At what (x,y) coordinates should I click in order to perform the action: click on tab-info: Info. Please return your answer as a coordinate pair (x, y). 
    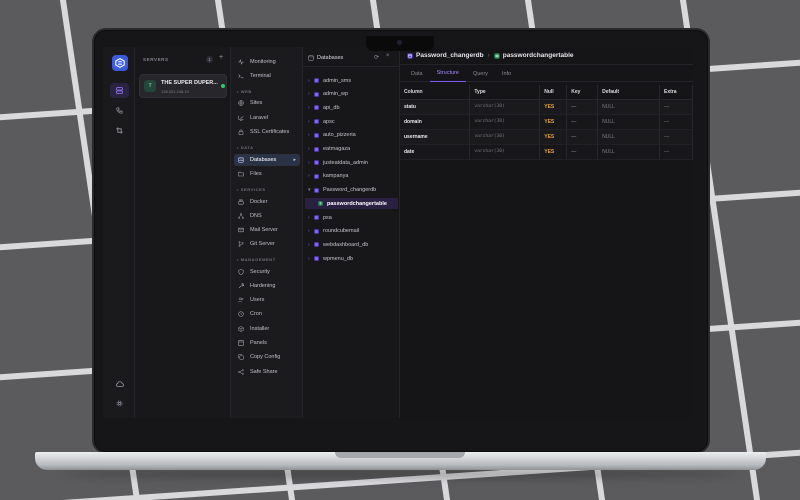
    Looking at the image, I should click on (506, 73).